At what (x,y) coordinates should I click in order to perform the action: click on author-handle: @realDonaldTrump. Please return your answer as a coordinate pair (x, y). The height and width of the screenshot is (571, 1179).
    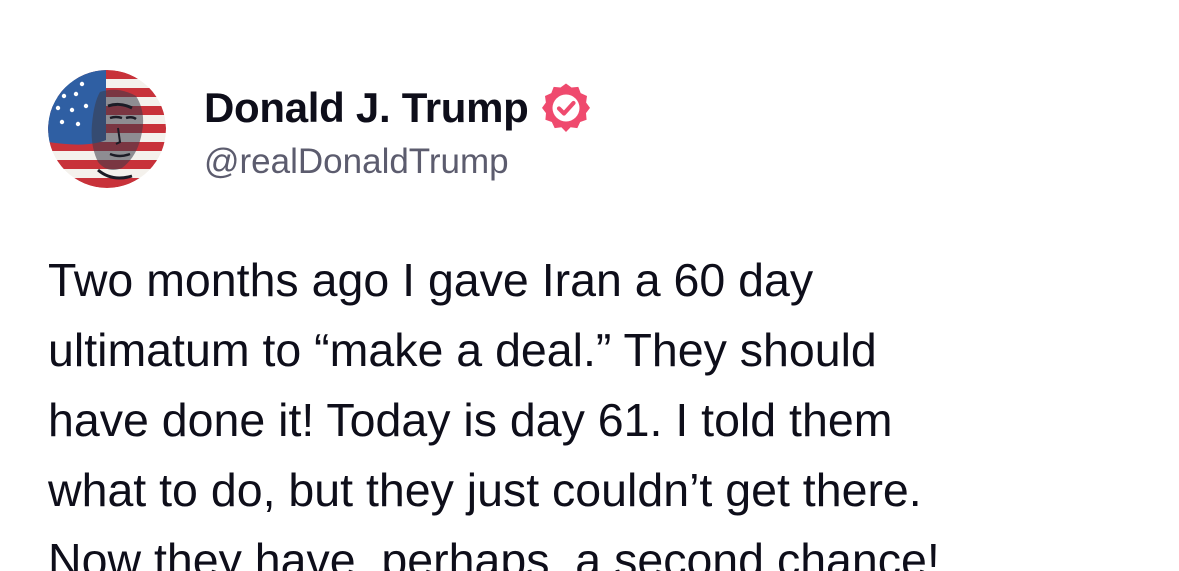
    Looking at the image, I should click on (397, 162).